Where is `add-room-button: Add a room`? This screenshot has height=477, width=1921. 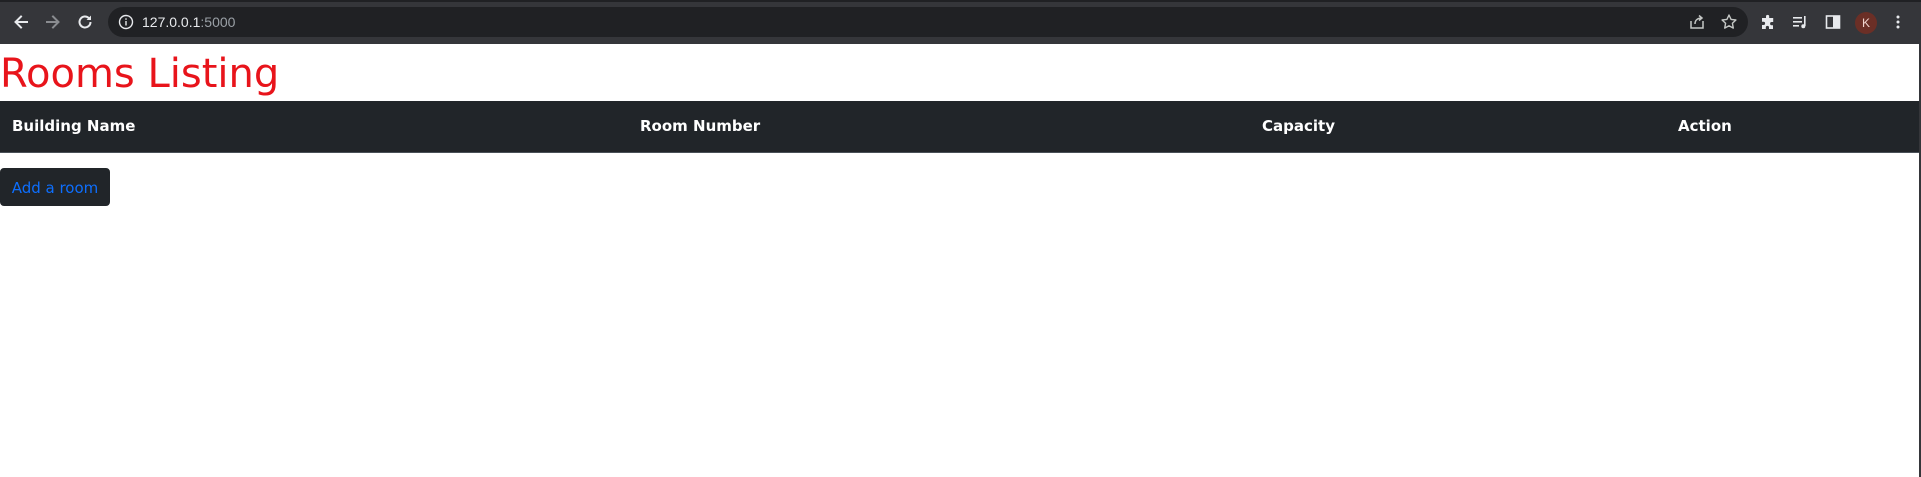
add-room-button: Add a room is located at coordinates (55, 187).